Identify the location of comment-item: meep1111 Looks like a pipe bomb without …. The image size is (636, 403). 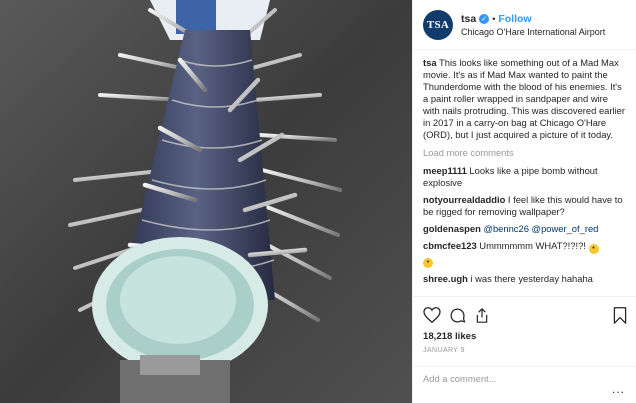
(524, 177).